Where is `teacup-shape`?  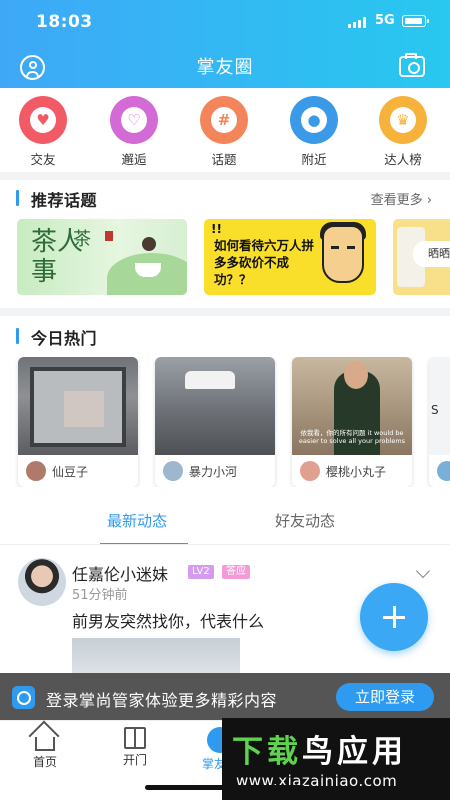 teacup-shape is located at coordinates (148, 270).